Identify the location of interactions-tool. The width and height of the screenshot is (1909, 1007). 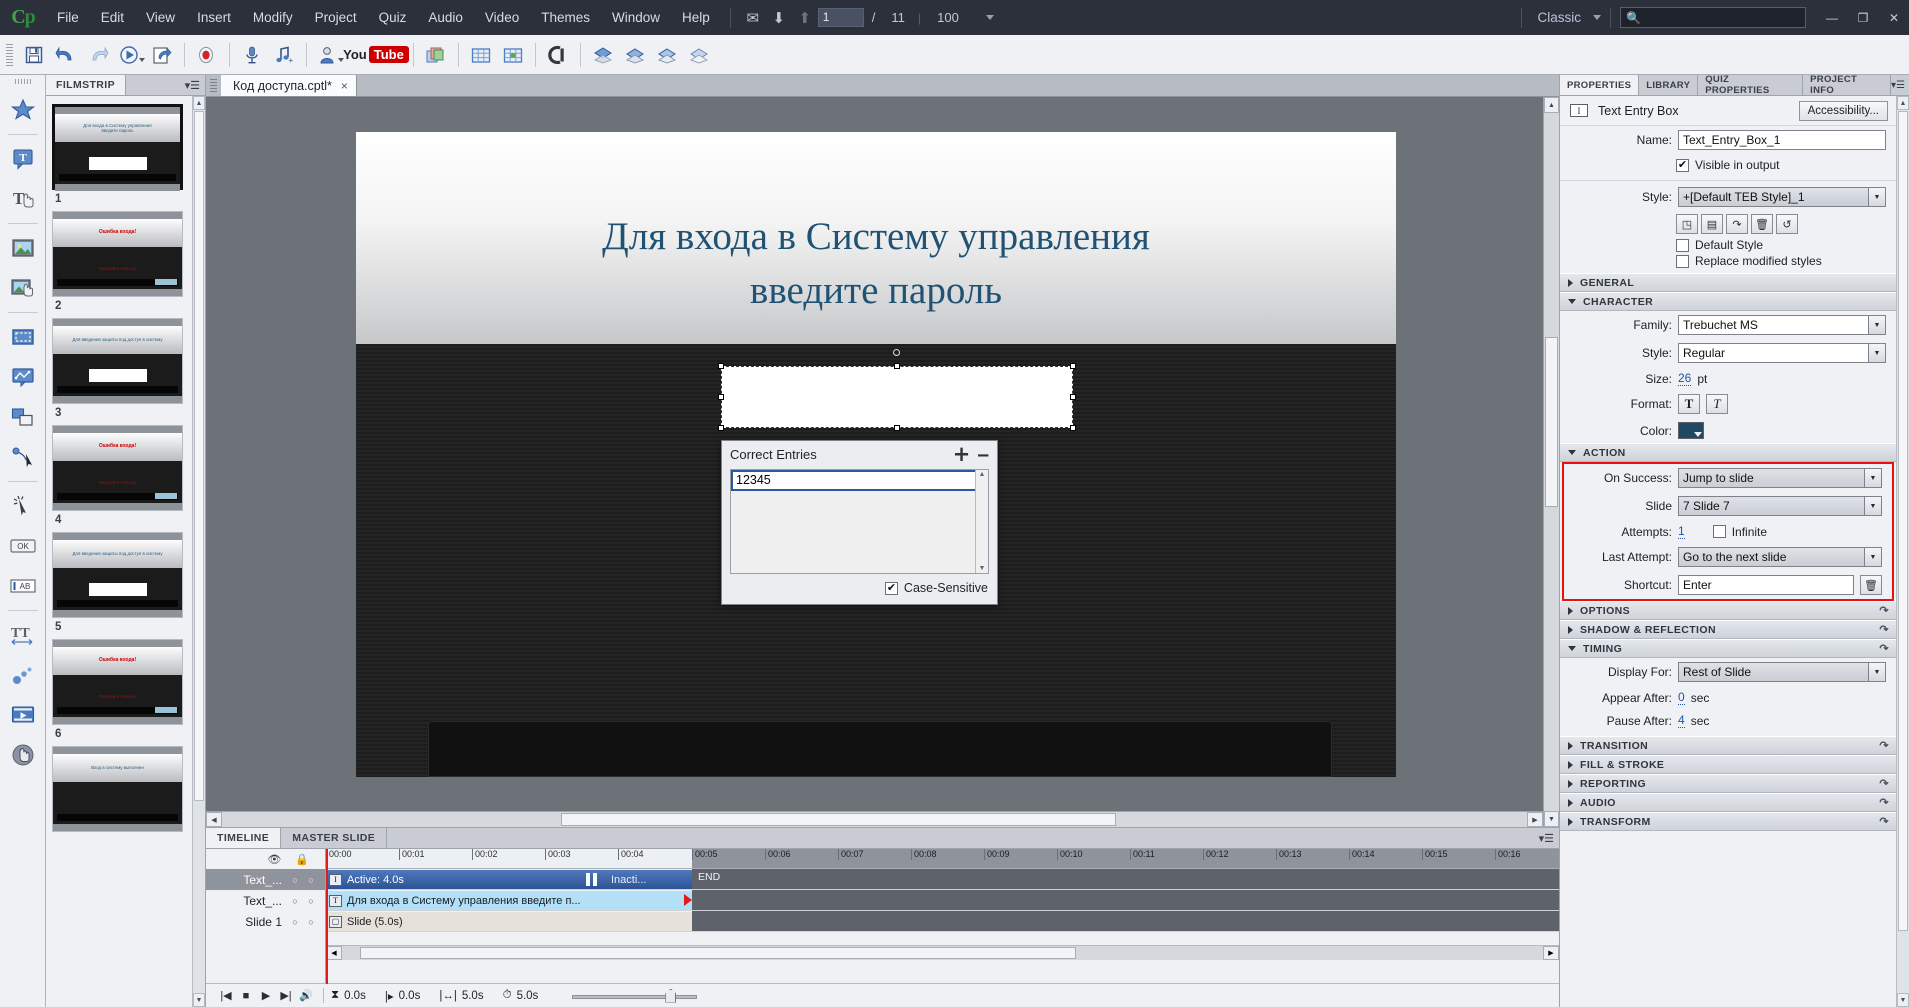
(23, 755).